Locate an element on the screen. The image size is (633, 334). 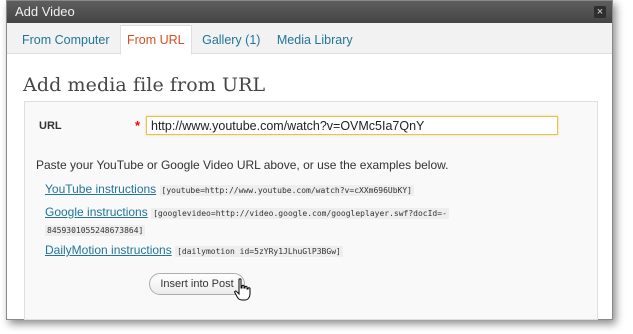
dailymotion-instructions-link: DailyMotion instructions is located at coordinates (108, 250).